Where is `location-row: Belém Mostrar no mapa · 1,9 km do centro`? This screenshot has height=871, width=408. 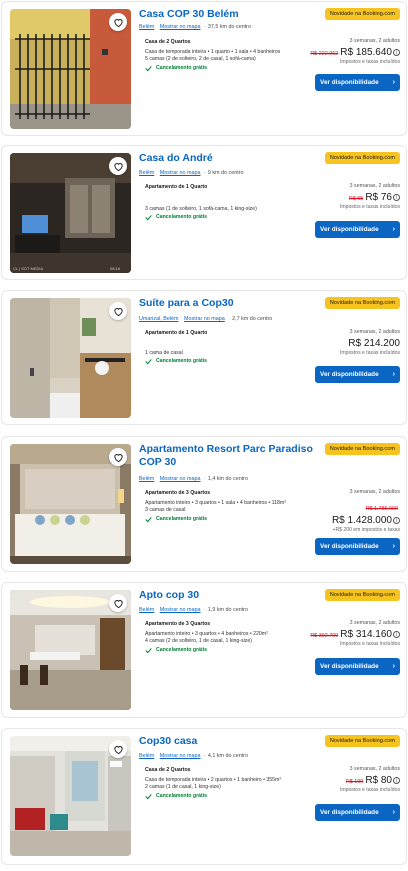 location-row: Belém Mostrar no mapa · 1,9 km do centro is located at coordinates (193, 610).